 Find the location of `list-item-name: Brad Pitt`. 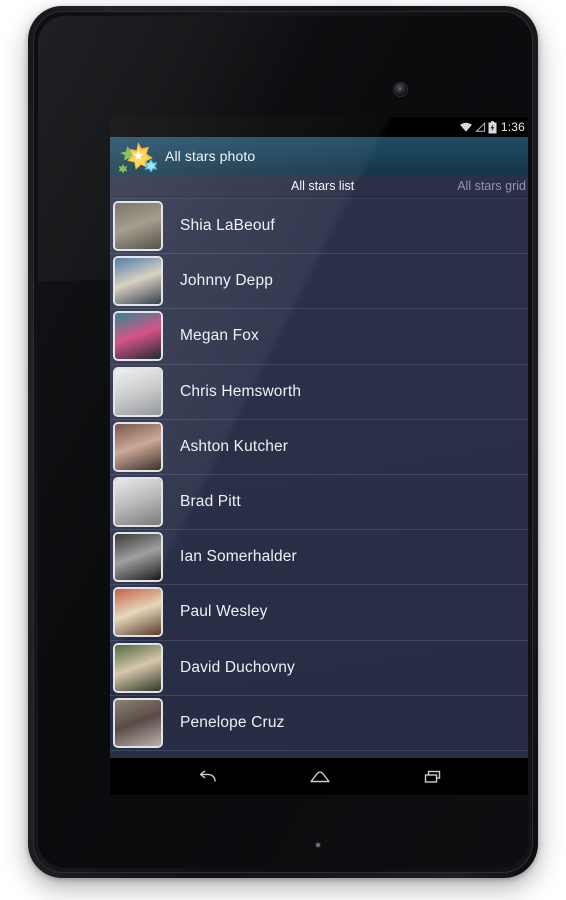

list-item-name: Brad Pitt is located at coordinates (210, 502).